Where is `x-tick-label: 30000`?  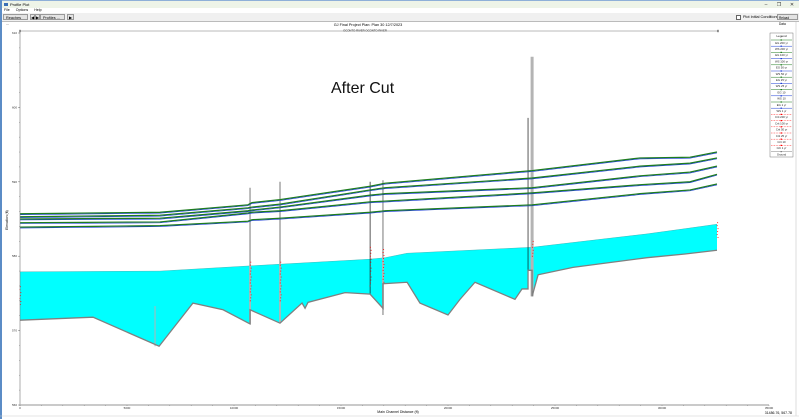 x-tick-label: 30000 is located at coordinates (662, 408).